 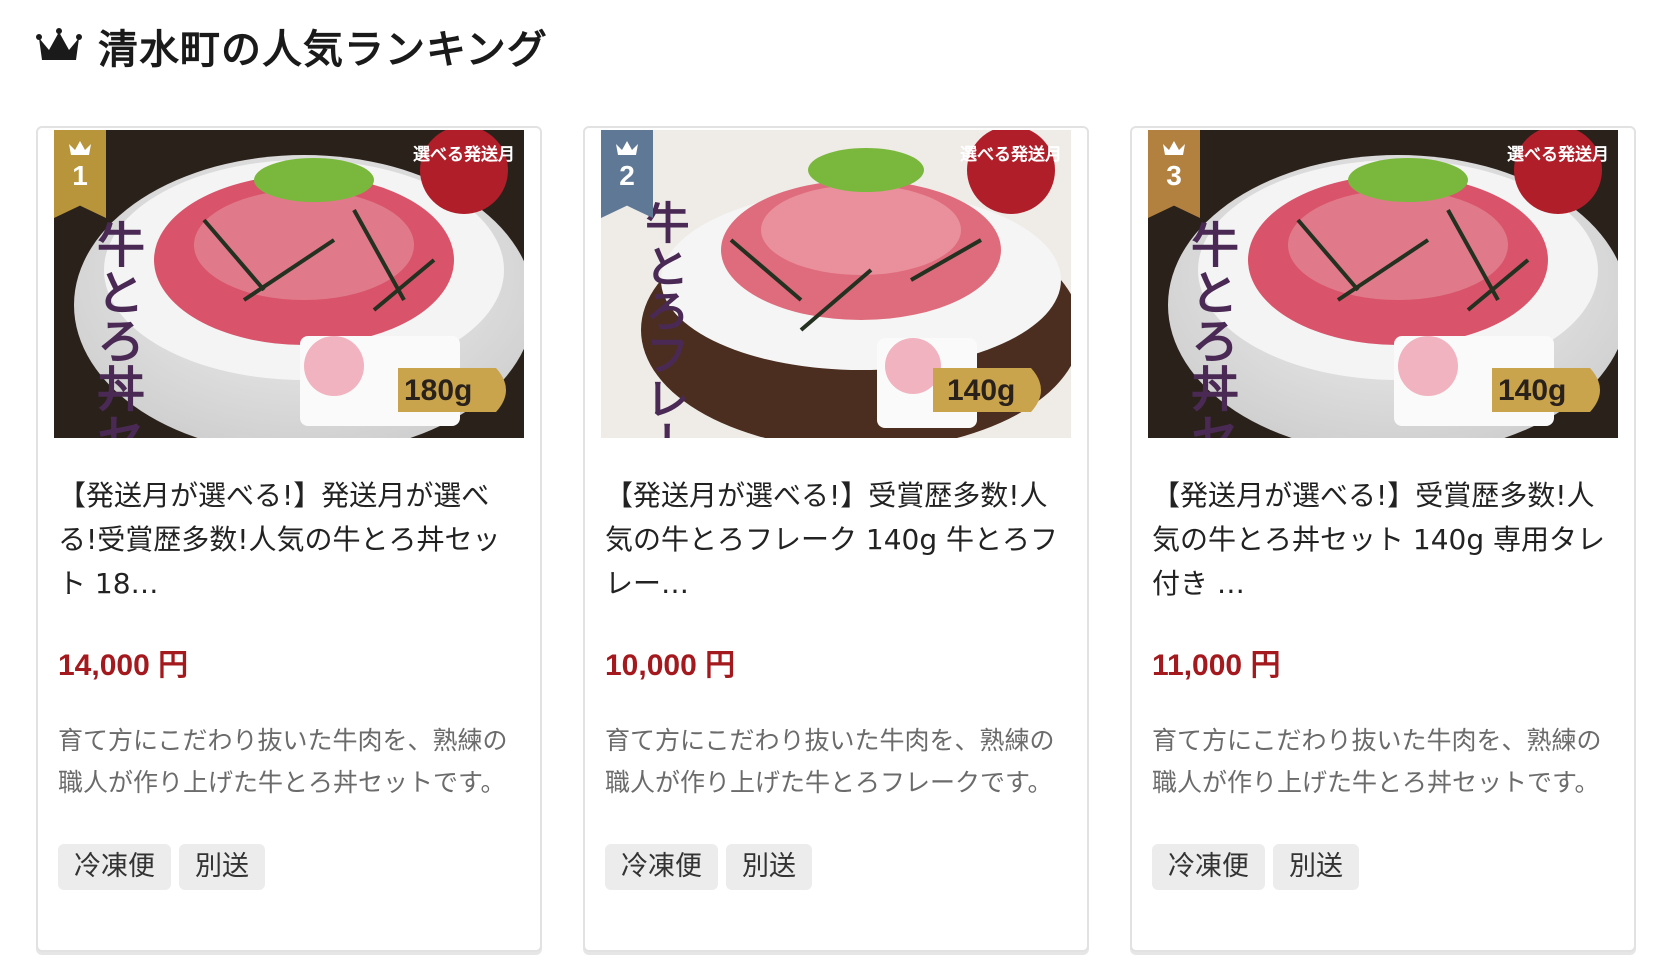 I want to click on rank-number: 2, so click(x=627, y=175).